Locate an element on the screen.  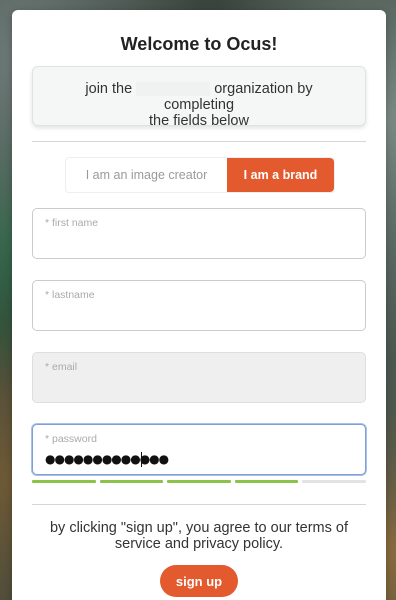
text-caret is located at coordinates (141, 459).